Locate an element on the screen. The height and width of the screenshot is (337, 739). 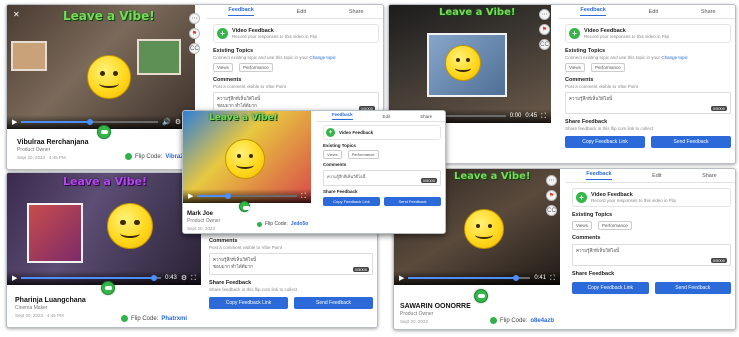
time-duration: 0:45 is located at coordinates (531, 116).